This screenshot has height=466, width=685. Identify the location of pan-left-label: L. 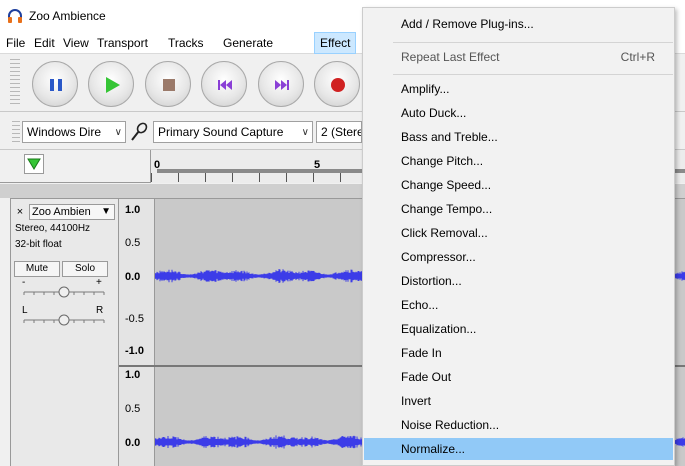
(25, 310).